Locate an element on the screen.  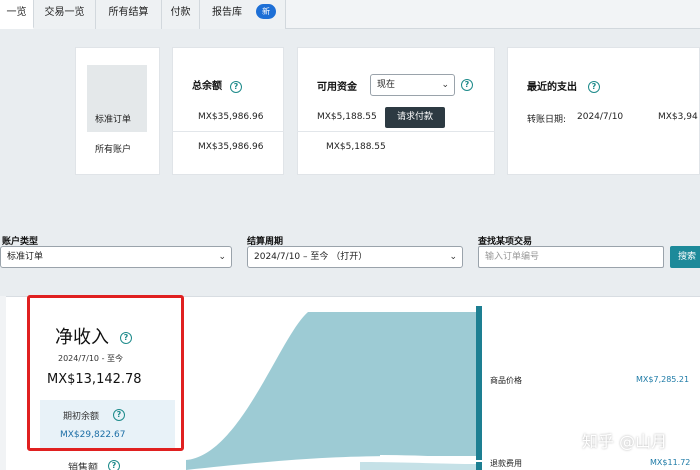
opening-balance-label: 期初余额 is located at coordinates (81, 417).